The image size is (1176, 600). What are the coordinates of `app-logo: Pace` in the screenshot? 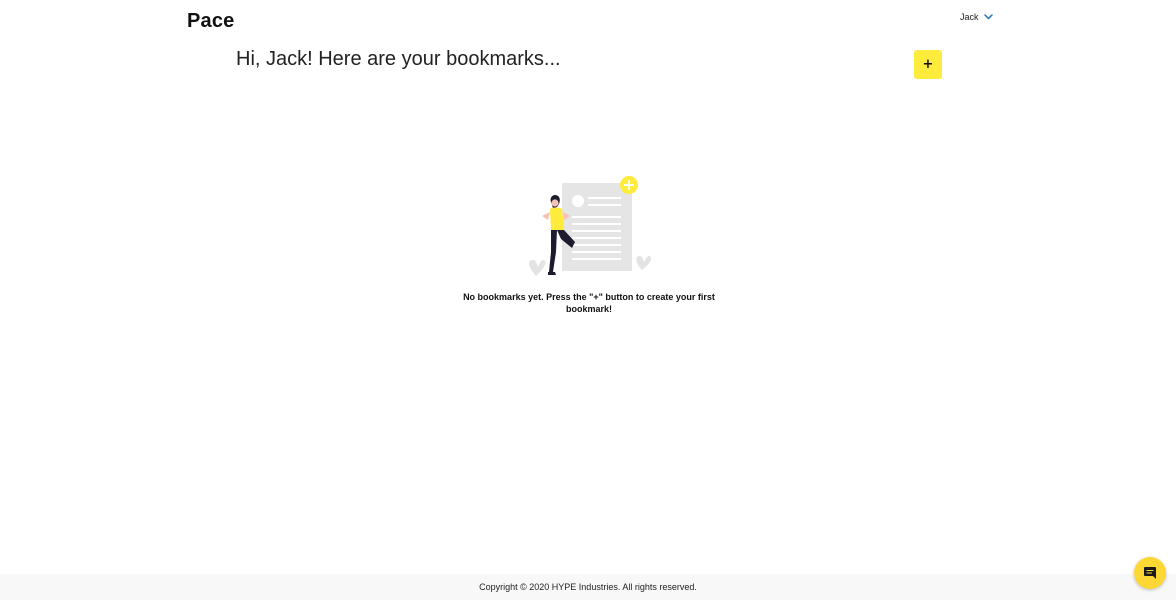 It's located at (211, 21).